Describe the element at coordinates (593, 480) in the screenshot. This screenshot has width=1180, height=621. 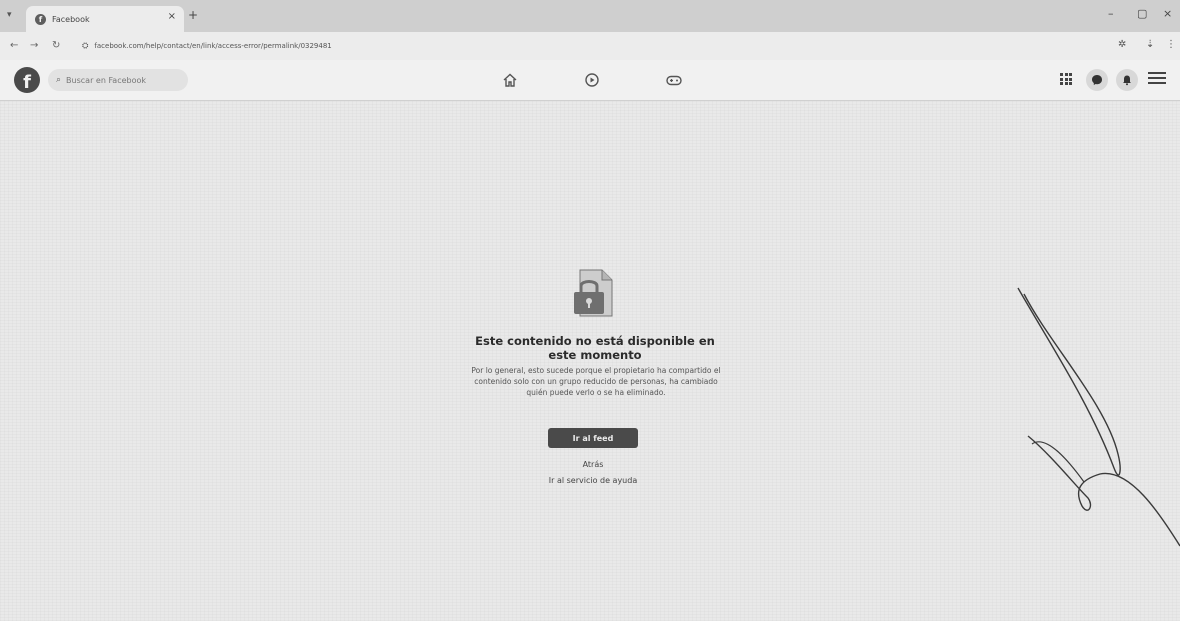
I see `help-center-link: Ir al servicio de ayuda` at that location.